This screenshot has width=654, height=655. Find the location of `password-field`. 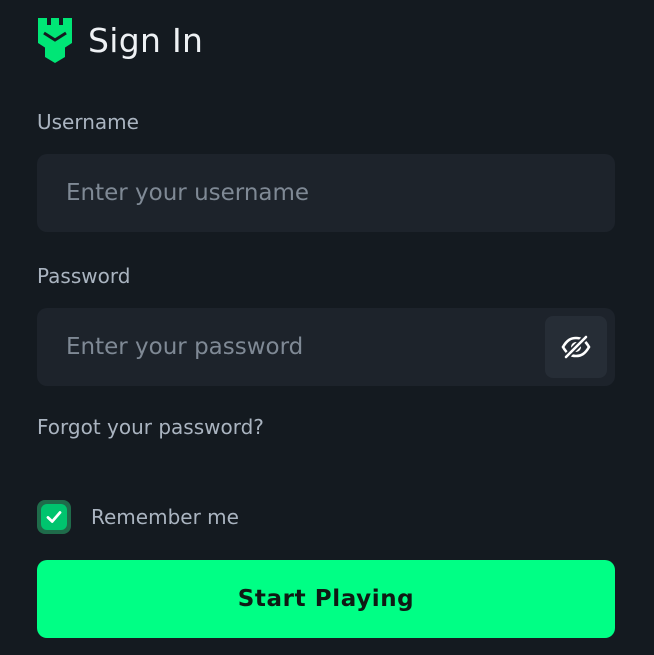

password-field is located at coordinates (326, 347).